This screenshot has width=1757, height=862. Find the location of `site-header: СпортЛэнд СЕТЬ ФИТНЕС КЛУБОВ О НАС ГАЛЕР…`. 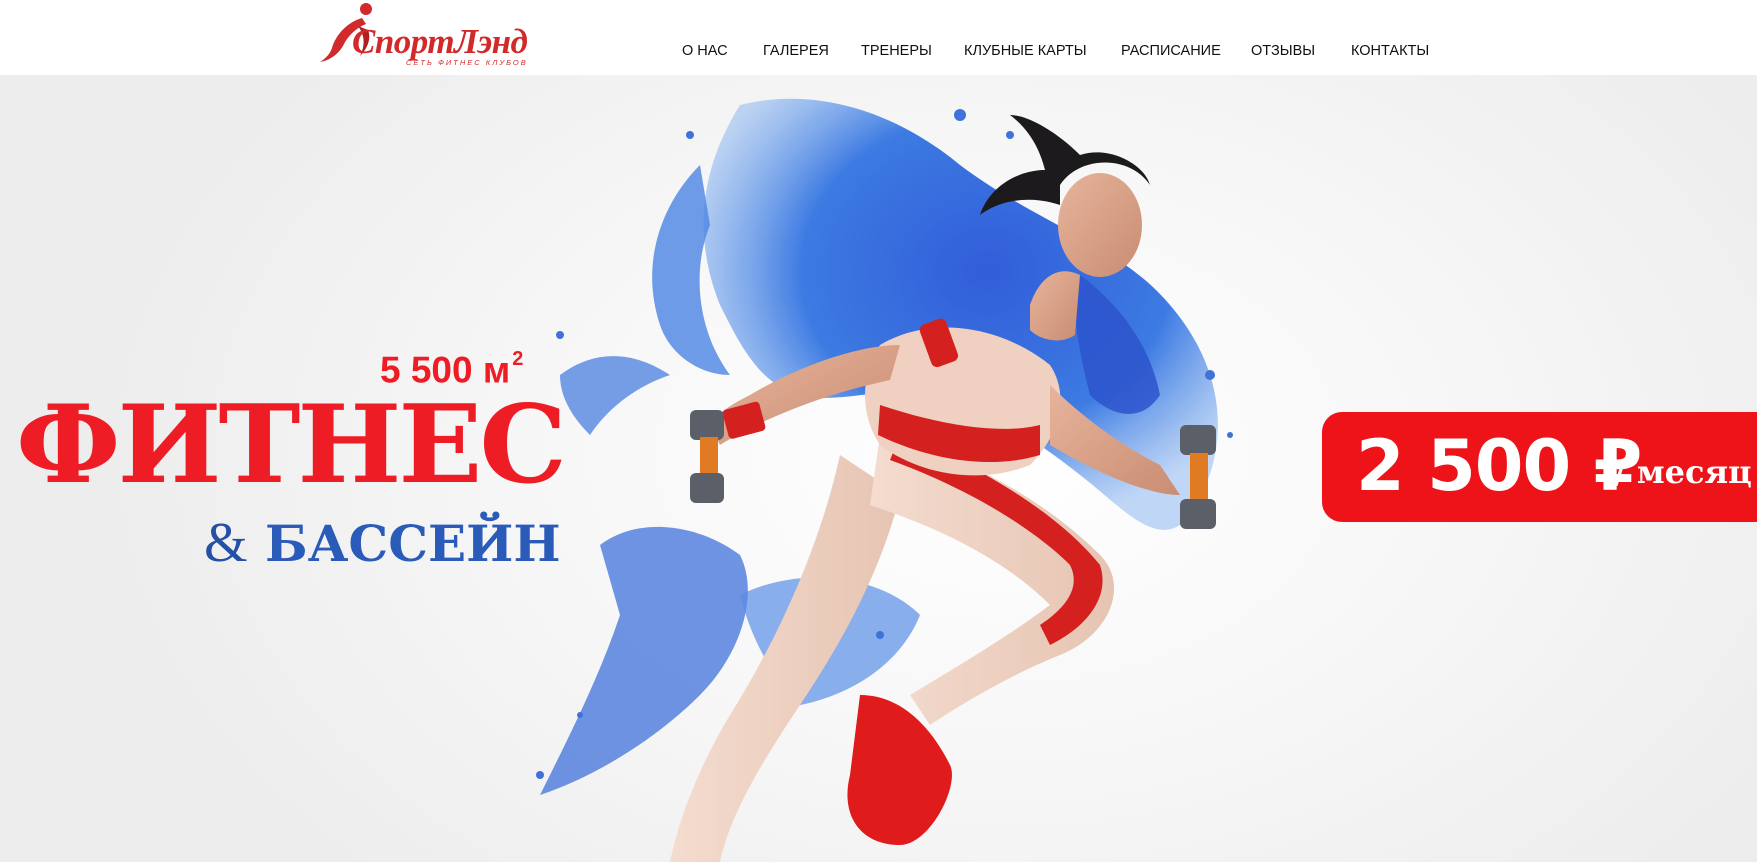

site-header: СпортЛэнд СЕТЬ ФИТНЕС КЛУБОВ О НАС ГАЛЕР… is located at coordinates (878, 37).